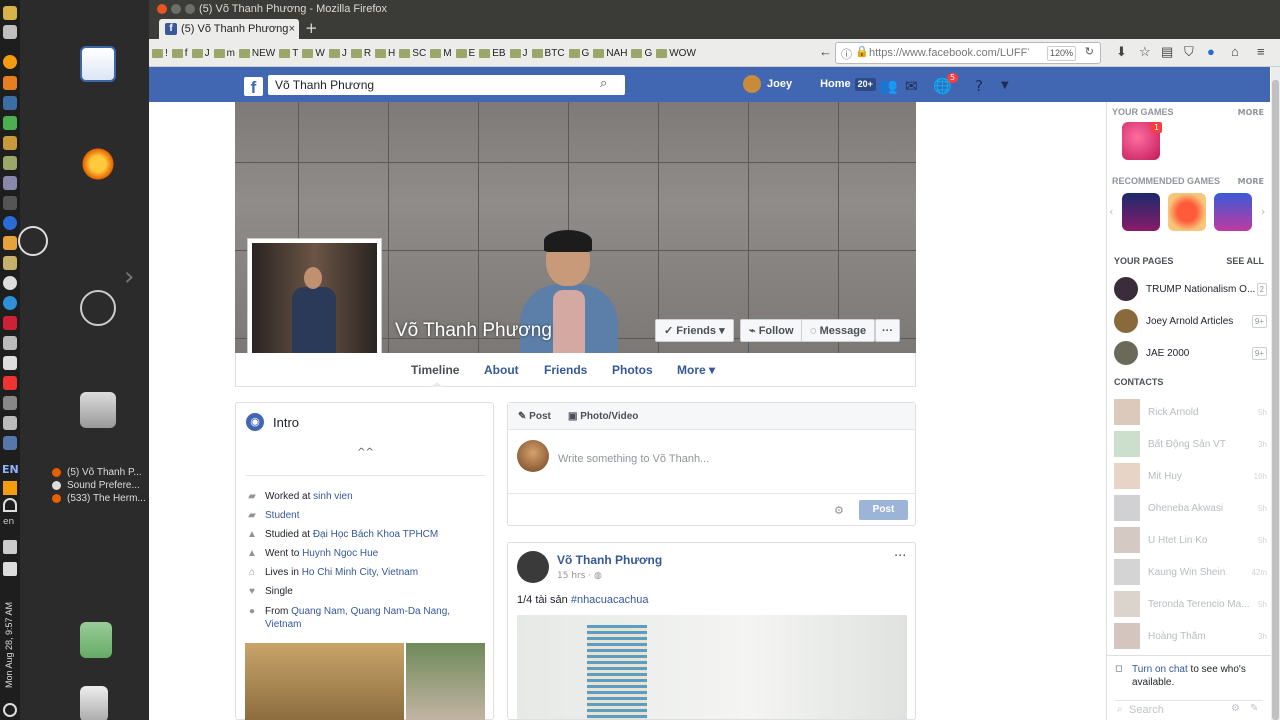 The image size is (1280, 720). I want to click on bookmark-item: NAH, so click(610, 53).